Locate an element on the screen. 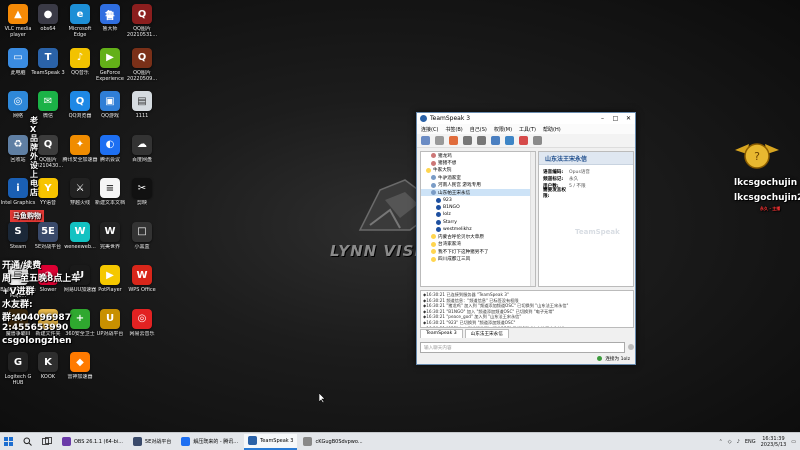 The height and width of the screenshot is (450, 800). ts3-icon: T is located at coordinates (48, 57).